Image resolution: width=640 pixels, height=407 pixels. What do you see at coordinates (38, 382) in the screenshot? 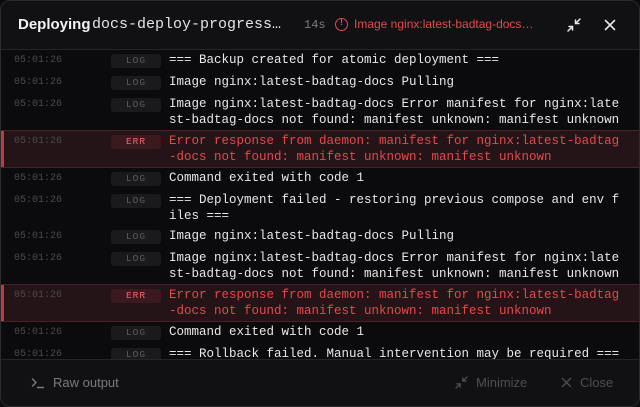
I see `terminal-icon` at bounding box center [38, 382].